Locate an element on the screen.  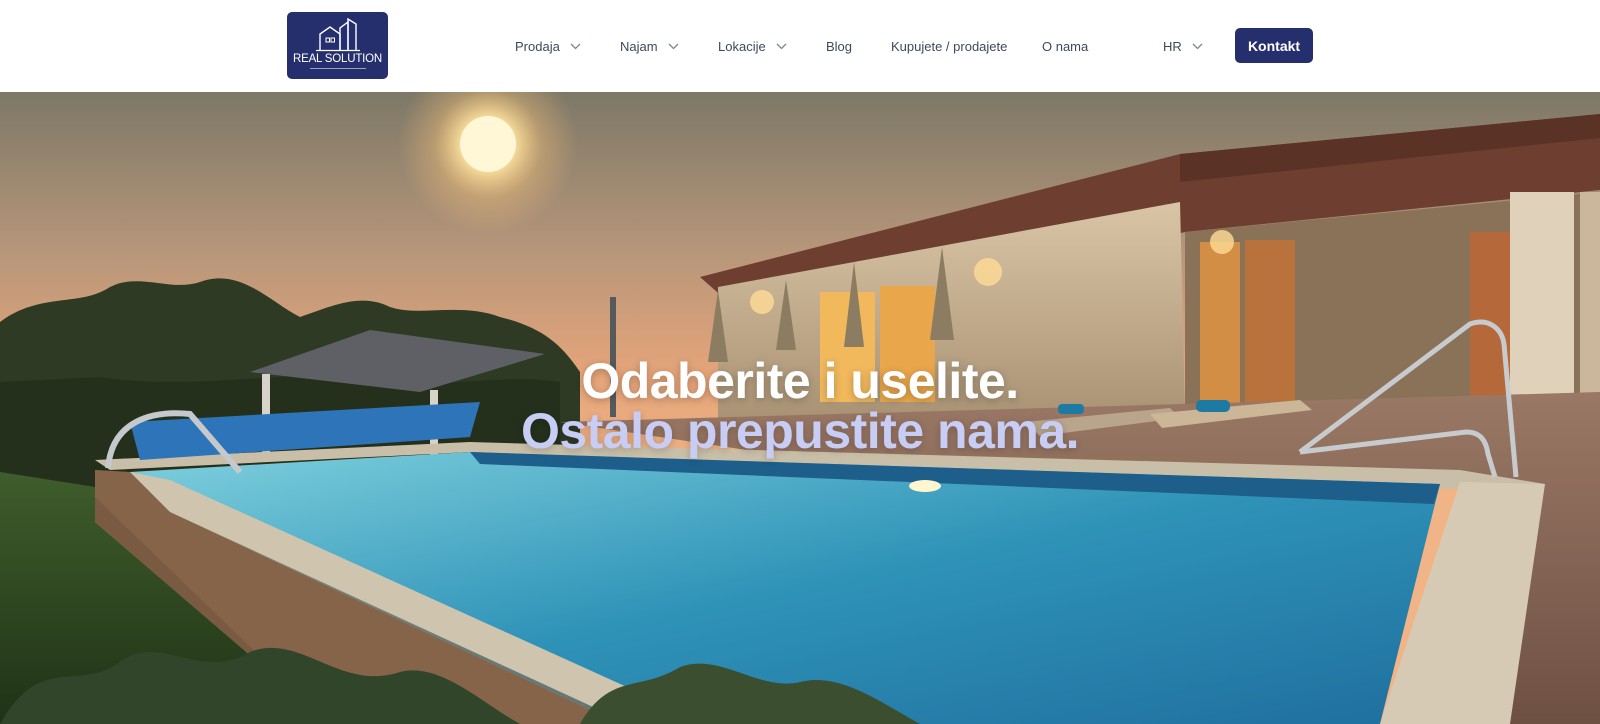
nav-item-lokacije: Lokacije is located at coordinates (752, 46).